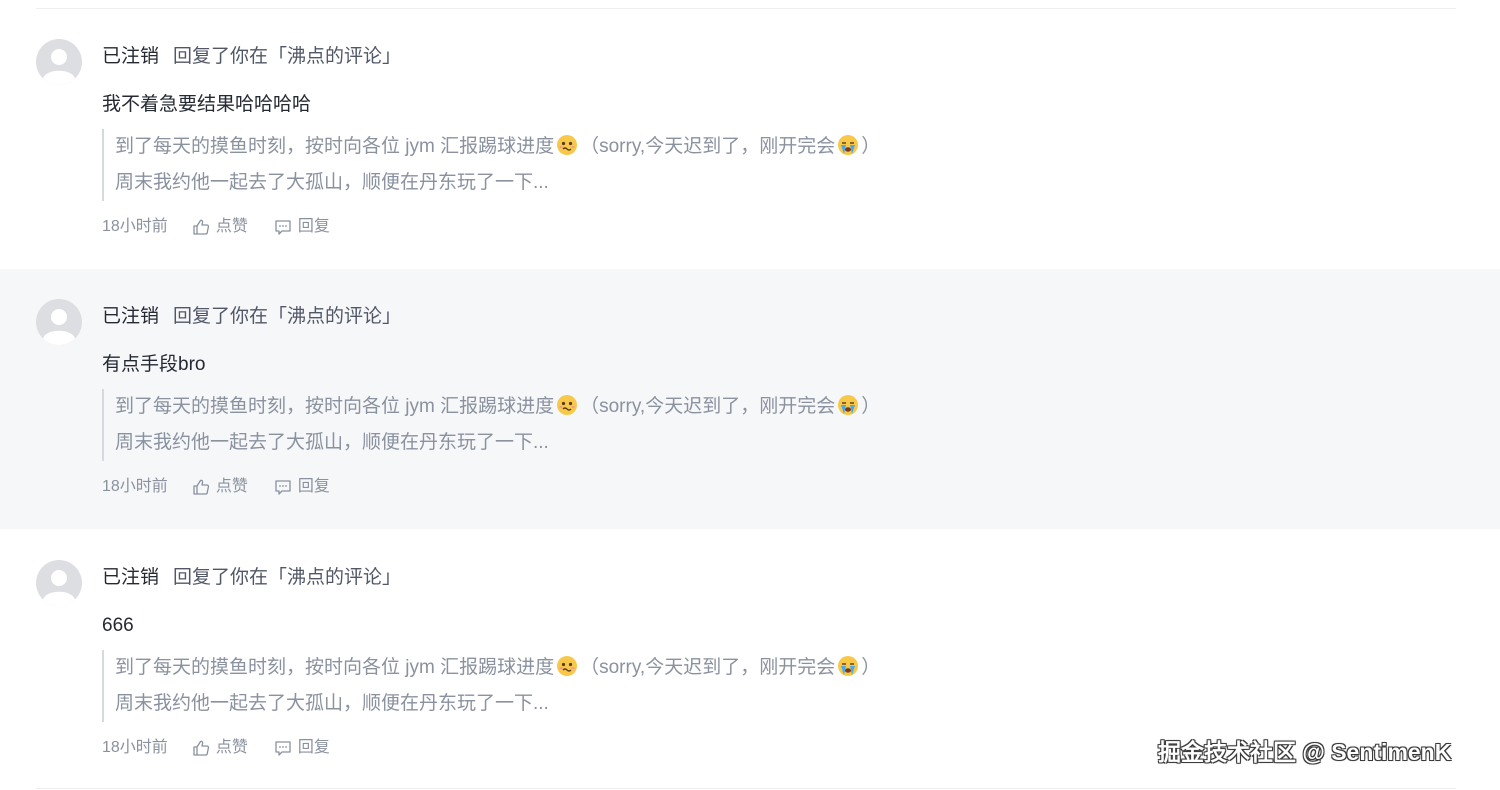 Image resolution: width=1500 pixels, height=790 pixels. Describe the element at coordinates (1305, 752) in the screenshot. I see `watermark: 掘金技术社区 @ SentimenK` at that location.